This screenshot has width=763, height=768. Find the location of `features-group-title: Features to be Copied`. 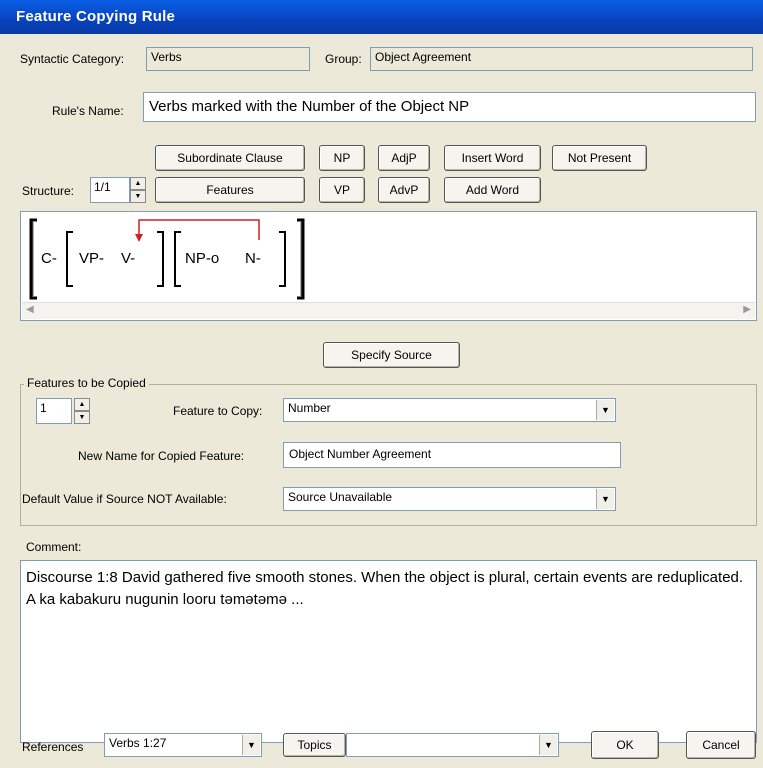

features-group-title: Features to be Copied is located at coordinates (86, 383).